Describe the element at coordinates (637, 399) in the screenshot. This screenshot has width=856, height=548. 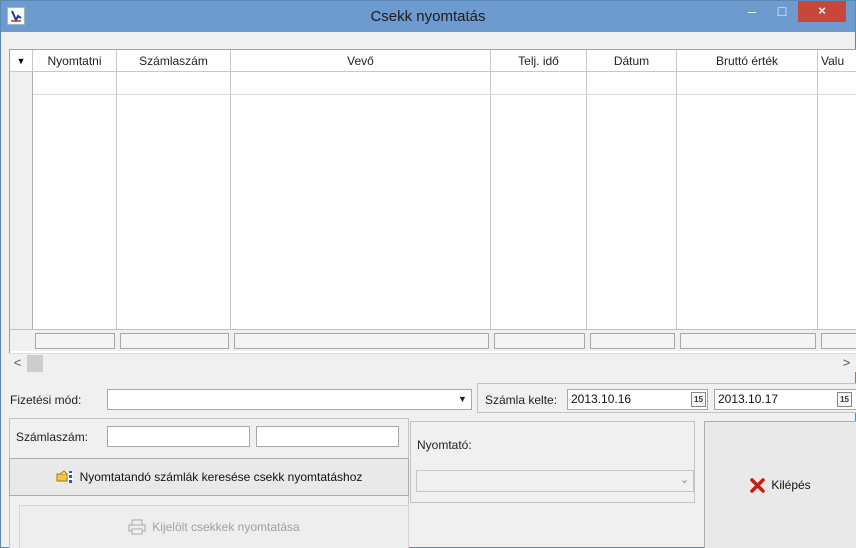
I see `date-from-field: 2013.10.16 15` at that location.